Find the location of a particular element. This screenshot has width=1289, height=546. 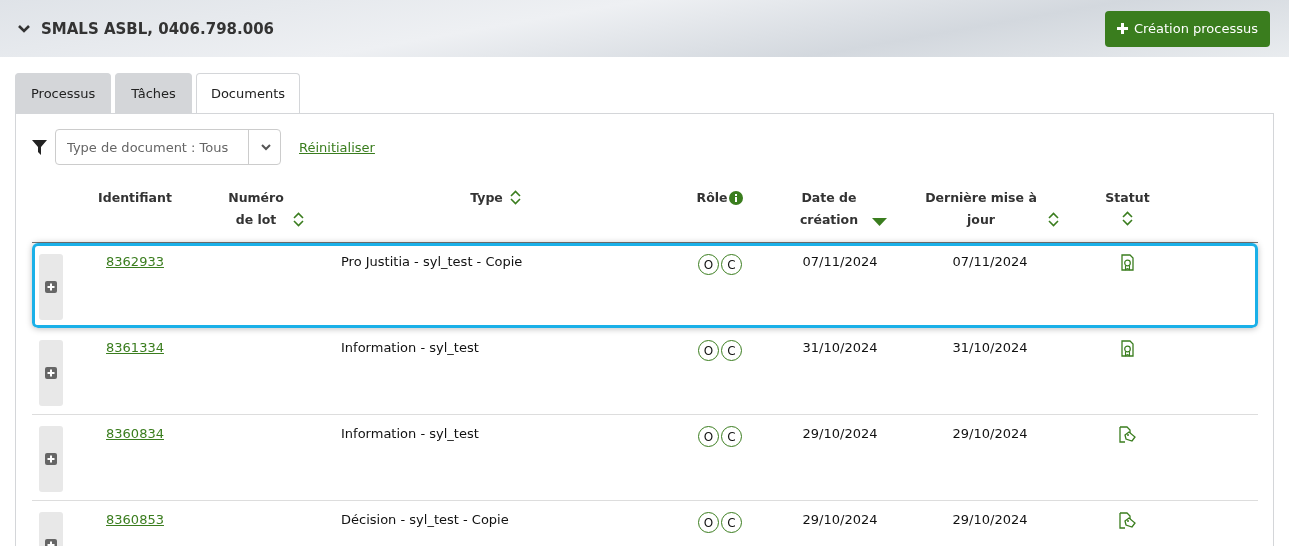

create-process-button: Création processus is located at coordinates (1187, 28).